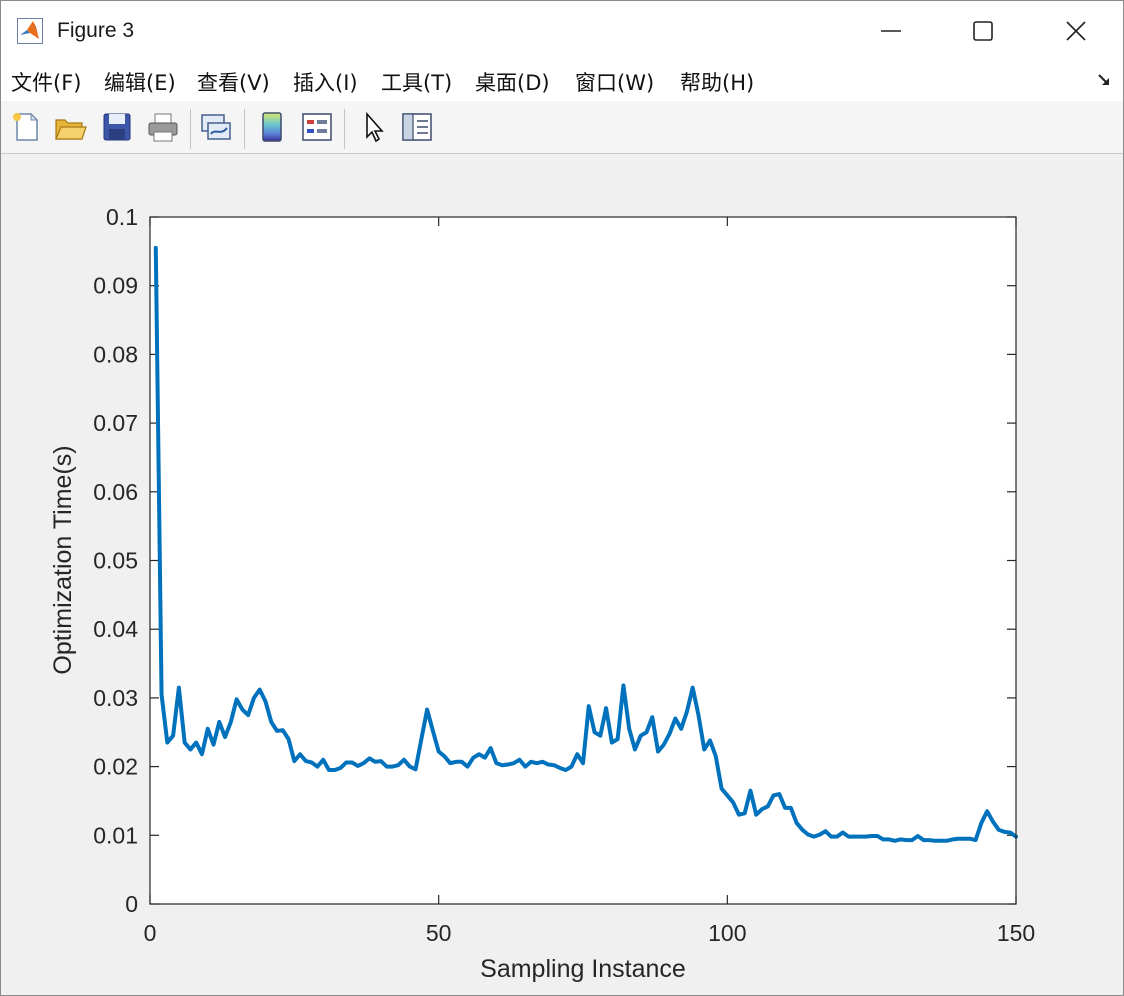 This screenshot has width=1124, height=996. I want to click on maximize-button, so click(983, 31).